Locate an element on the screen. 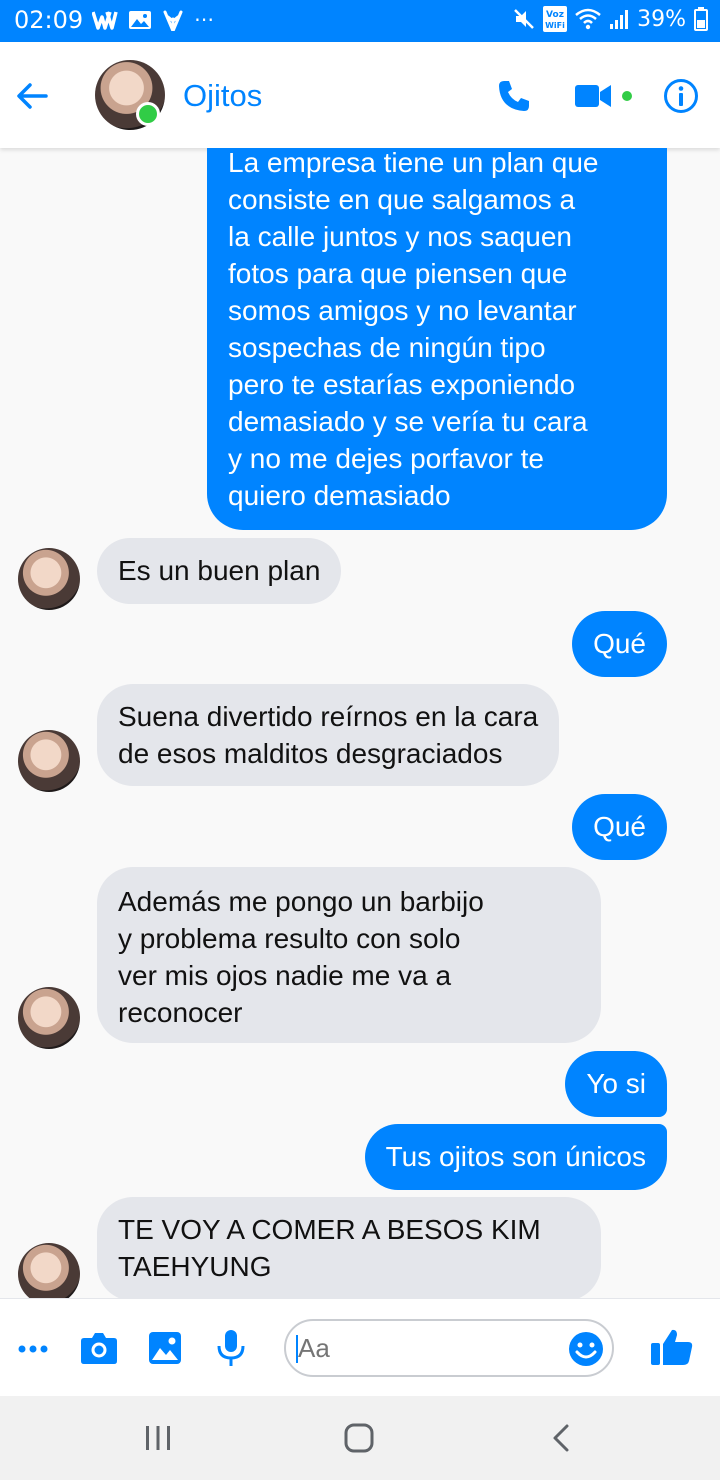  volte-wifi-icon: VozWiFi is located at coordinates (555, 19).